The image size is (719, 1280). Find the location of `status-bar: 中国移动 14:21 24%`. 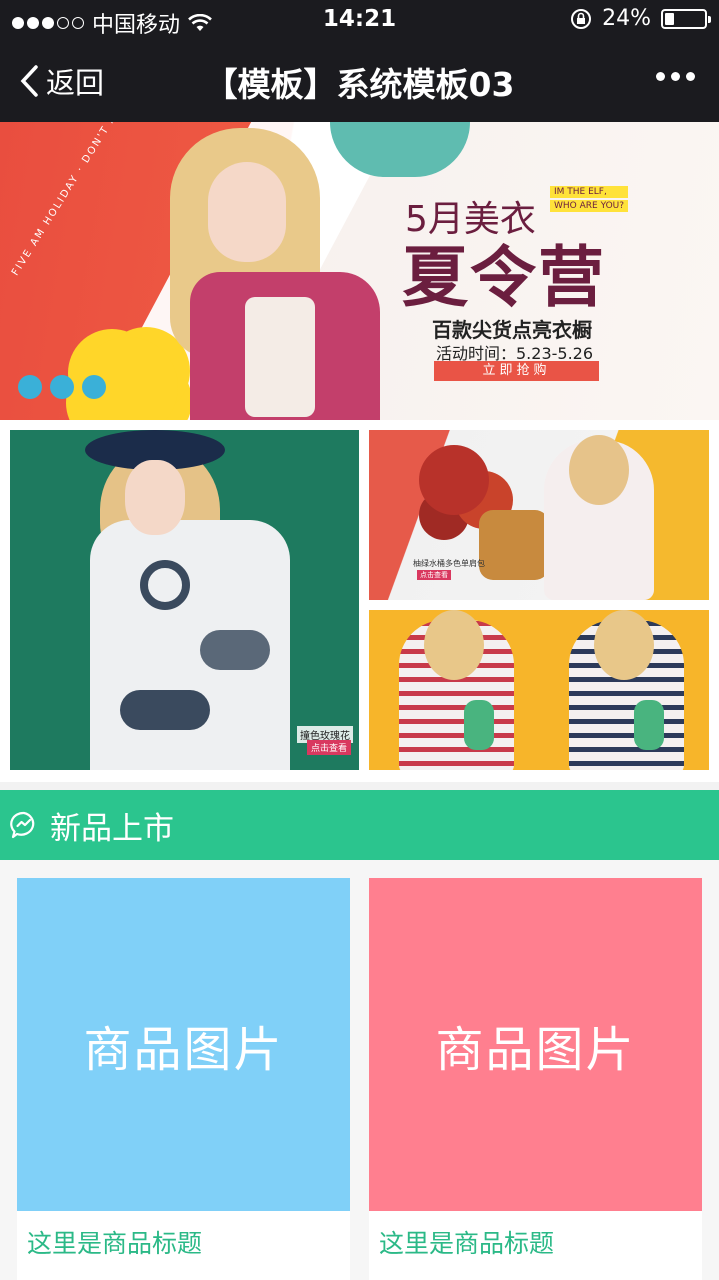

status-bar: 中国移动 14:21 24% is located at coordinates (359, 20).